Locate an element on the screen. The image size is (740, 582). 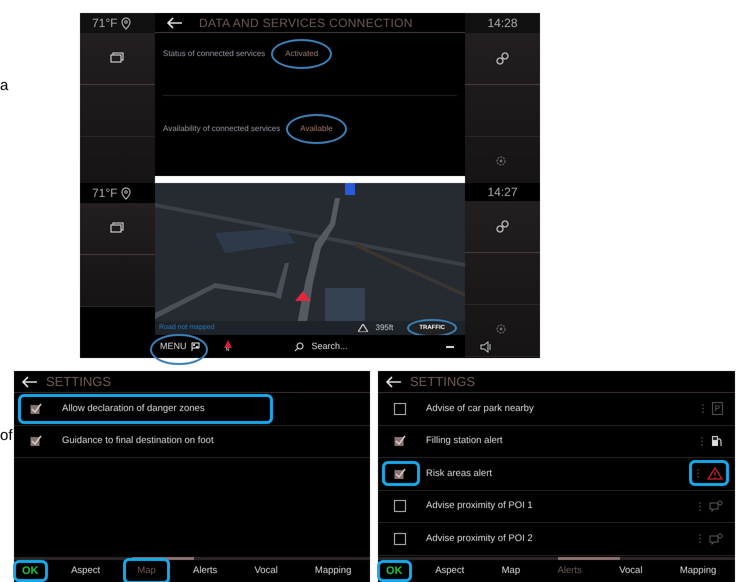
setting-label: Risk areas alert is located at coordinates (459, 473).